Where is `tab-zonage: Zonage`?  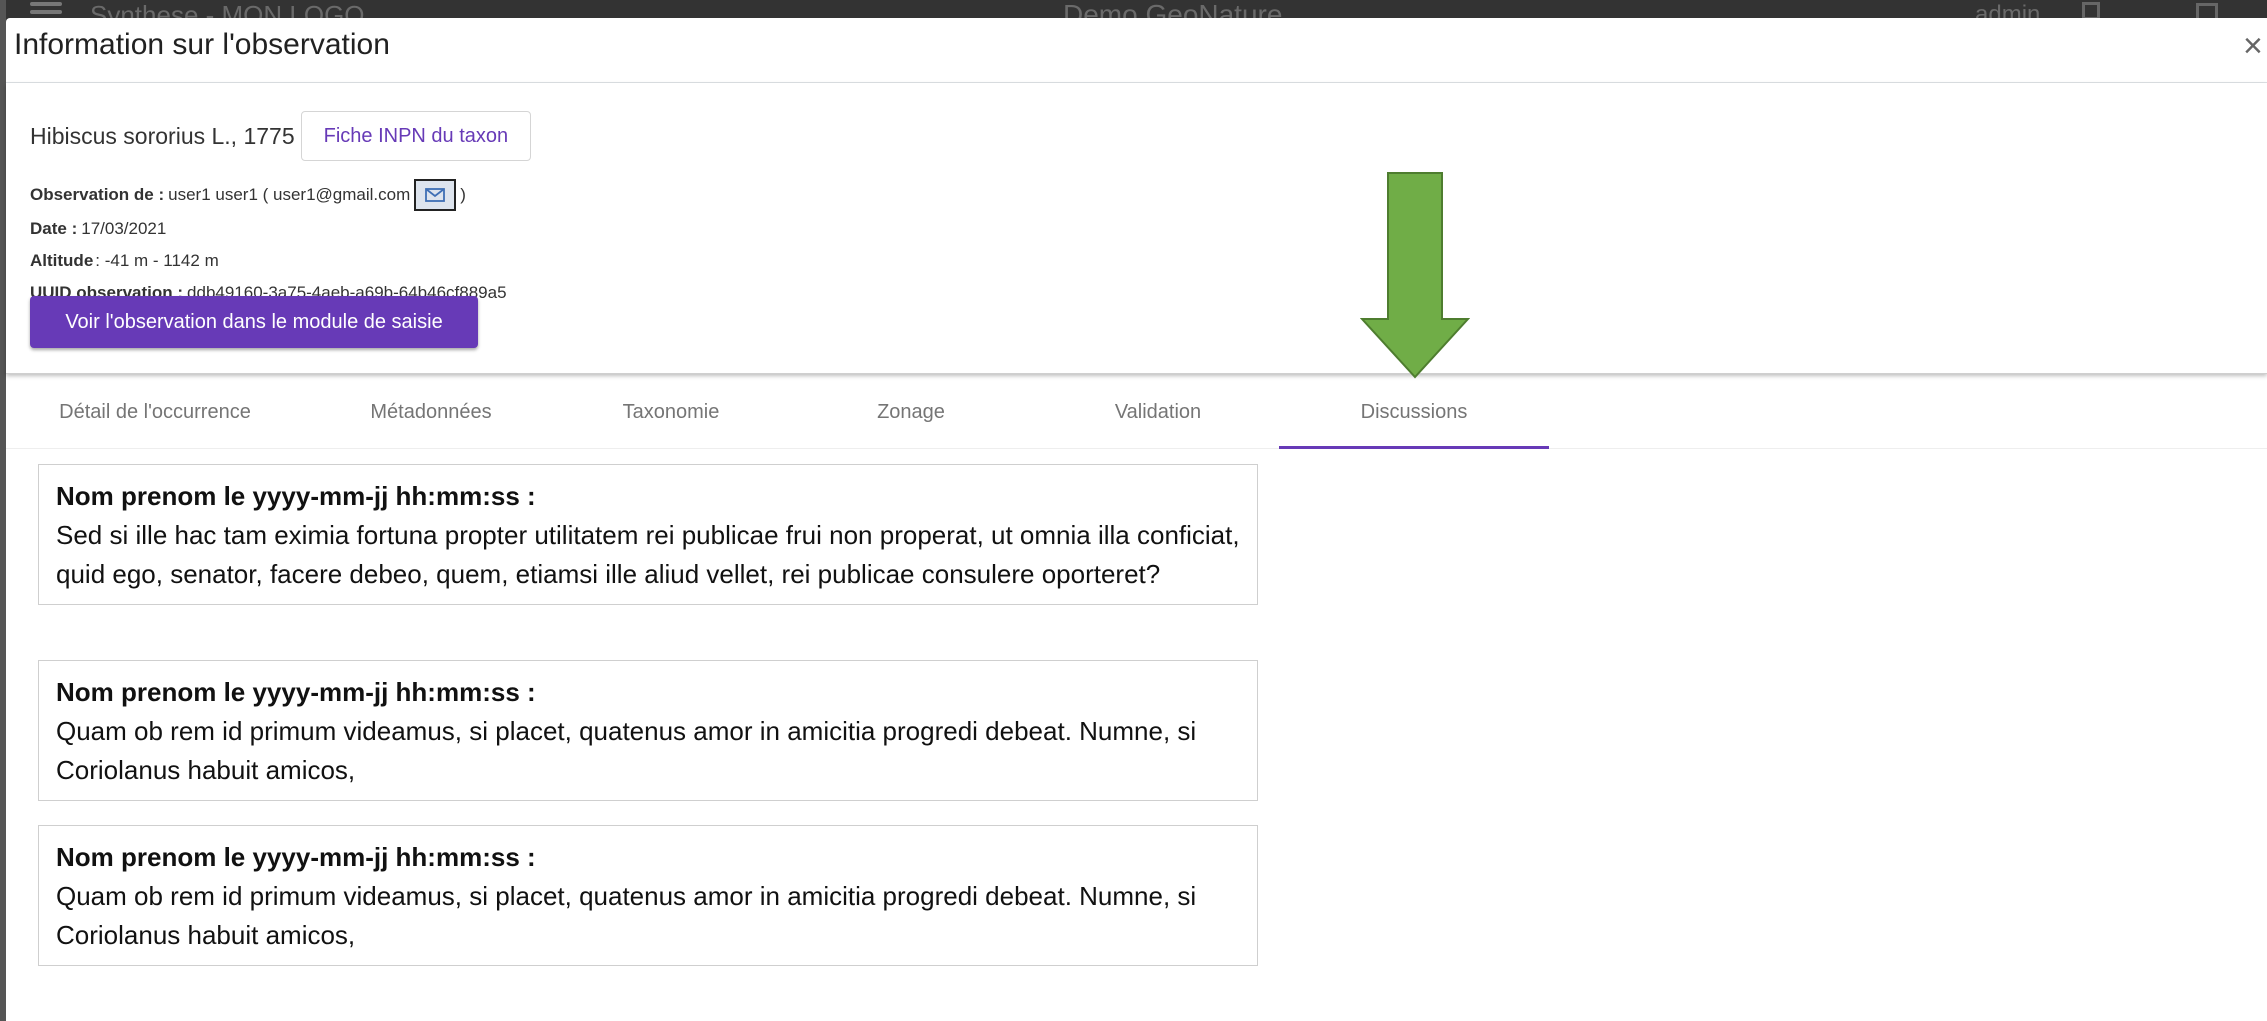 tab-zonage: Zonage is located at coordinates (911, 412).